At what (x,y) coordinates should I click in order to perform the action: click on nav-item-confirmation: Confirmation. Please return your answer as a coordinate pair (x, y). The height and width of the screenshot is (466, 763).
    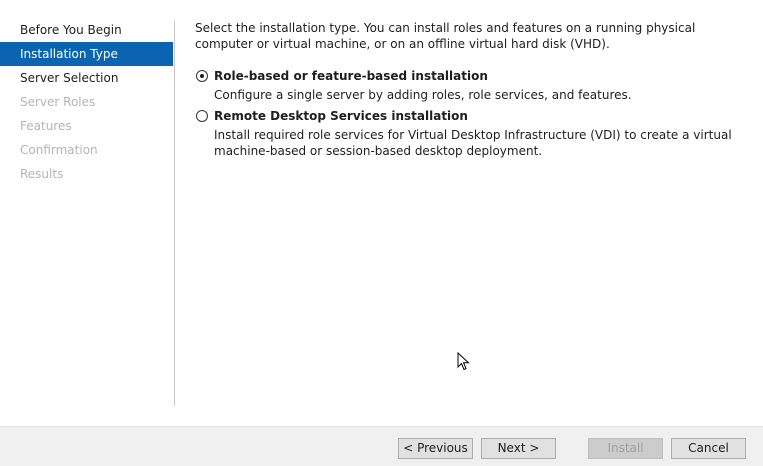
    Looking at the image, I should click on (59, 150).